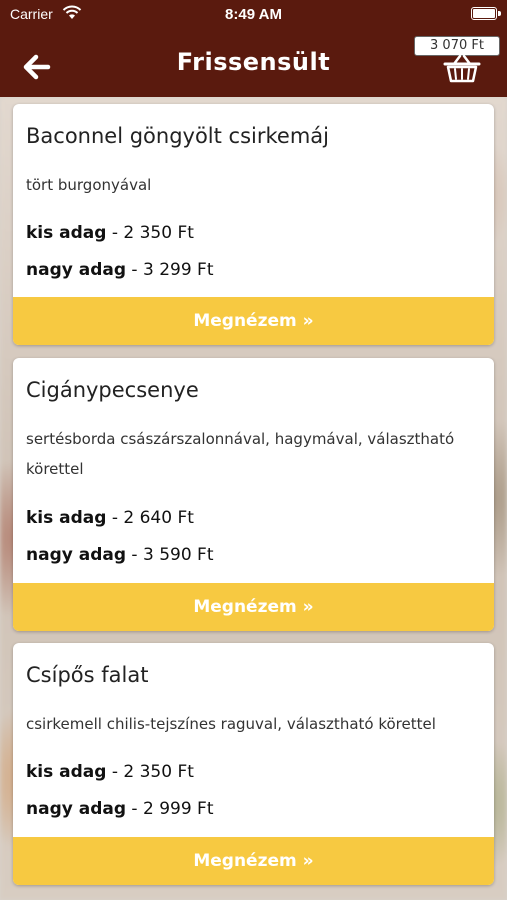  I want to click on price-row: nagy adag - 2 999 Ft, so click(120, 809).